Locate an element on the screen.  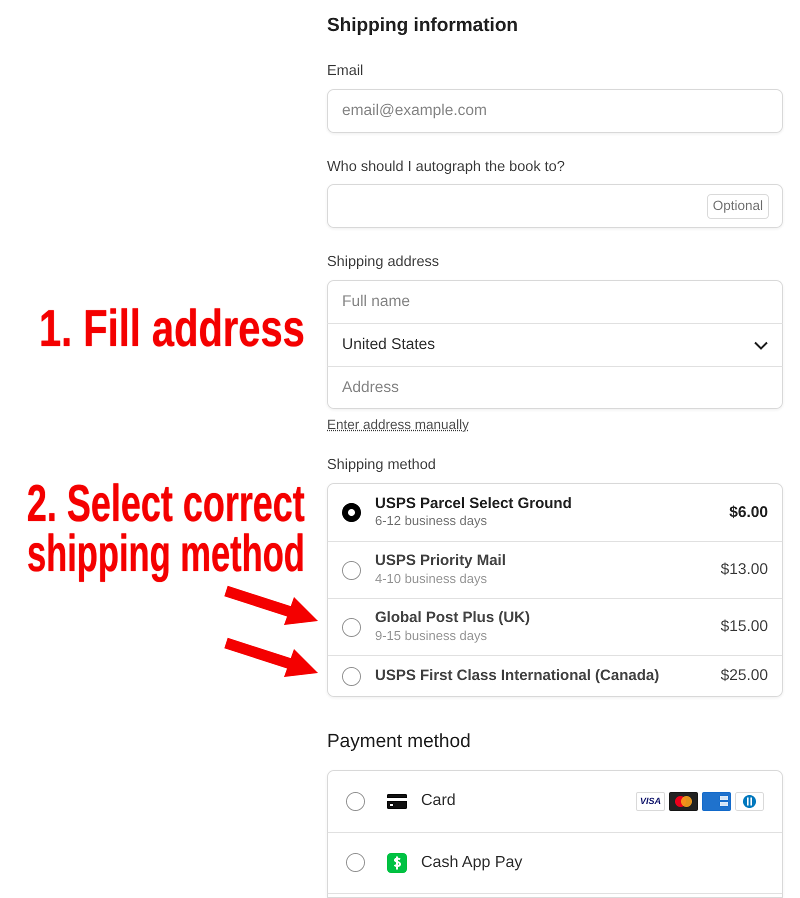
shipping-option: USPS Priority Mail 4-10 business days $13.00 is located at coordinates (555, 569).